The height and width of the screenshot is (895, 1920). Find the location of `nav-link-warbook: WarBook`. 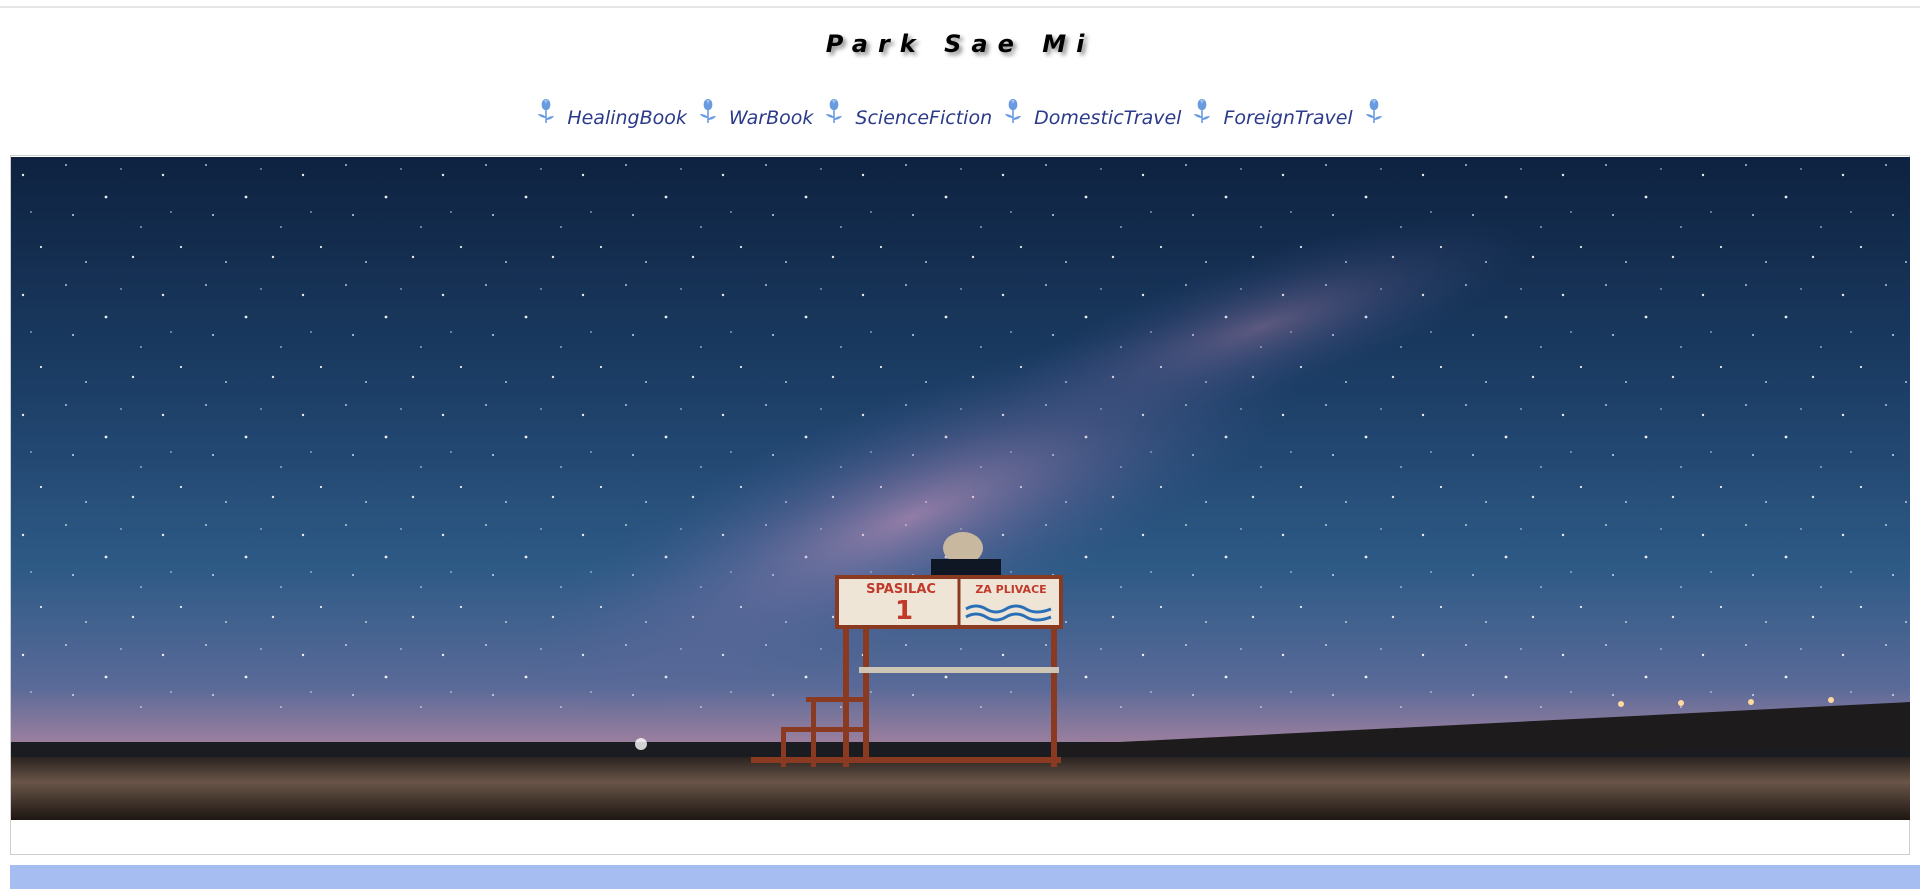

nav-link-warbook: WarBook is located at coordinates (771, 118).